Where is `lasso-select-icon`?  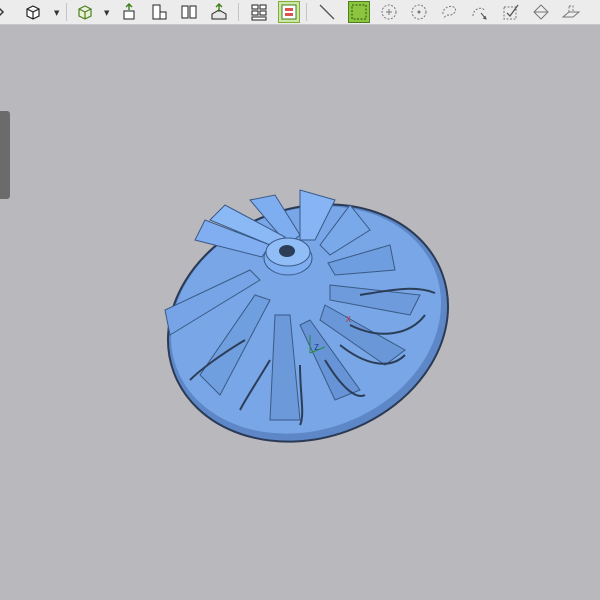 lasso-select-icon is located at coordinates (449, 12).